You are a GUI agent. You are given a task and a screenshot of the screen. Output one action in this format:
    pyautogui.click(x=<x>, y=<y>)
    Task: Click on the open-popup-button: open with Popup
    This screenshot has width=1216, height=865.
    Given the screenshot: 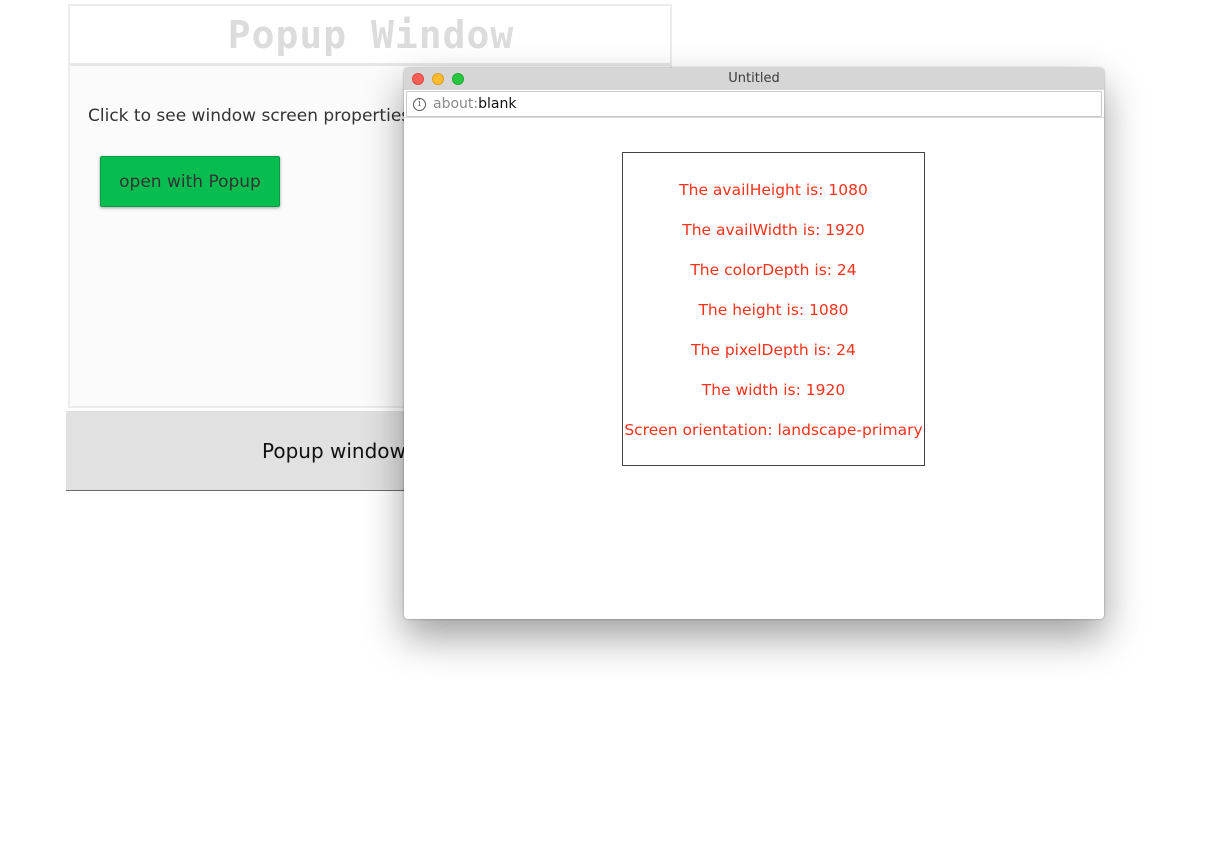 What is the action you would take?
    pyautogui.click(x=190, y=181)
    